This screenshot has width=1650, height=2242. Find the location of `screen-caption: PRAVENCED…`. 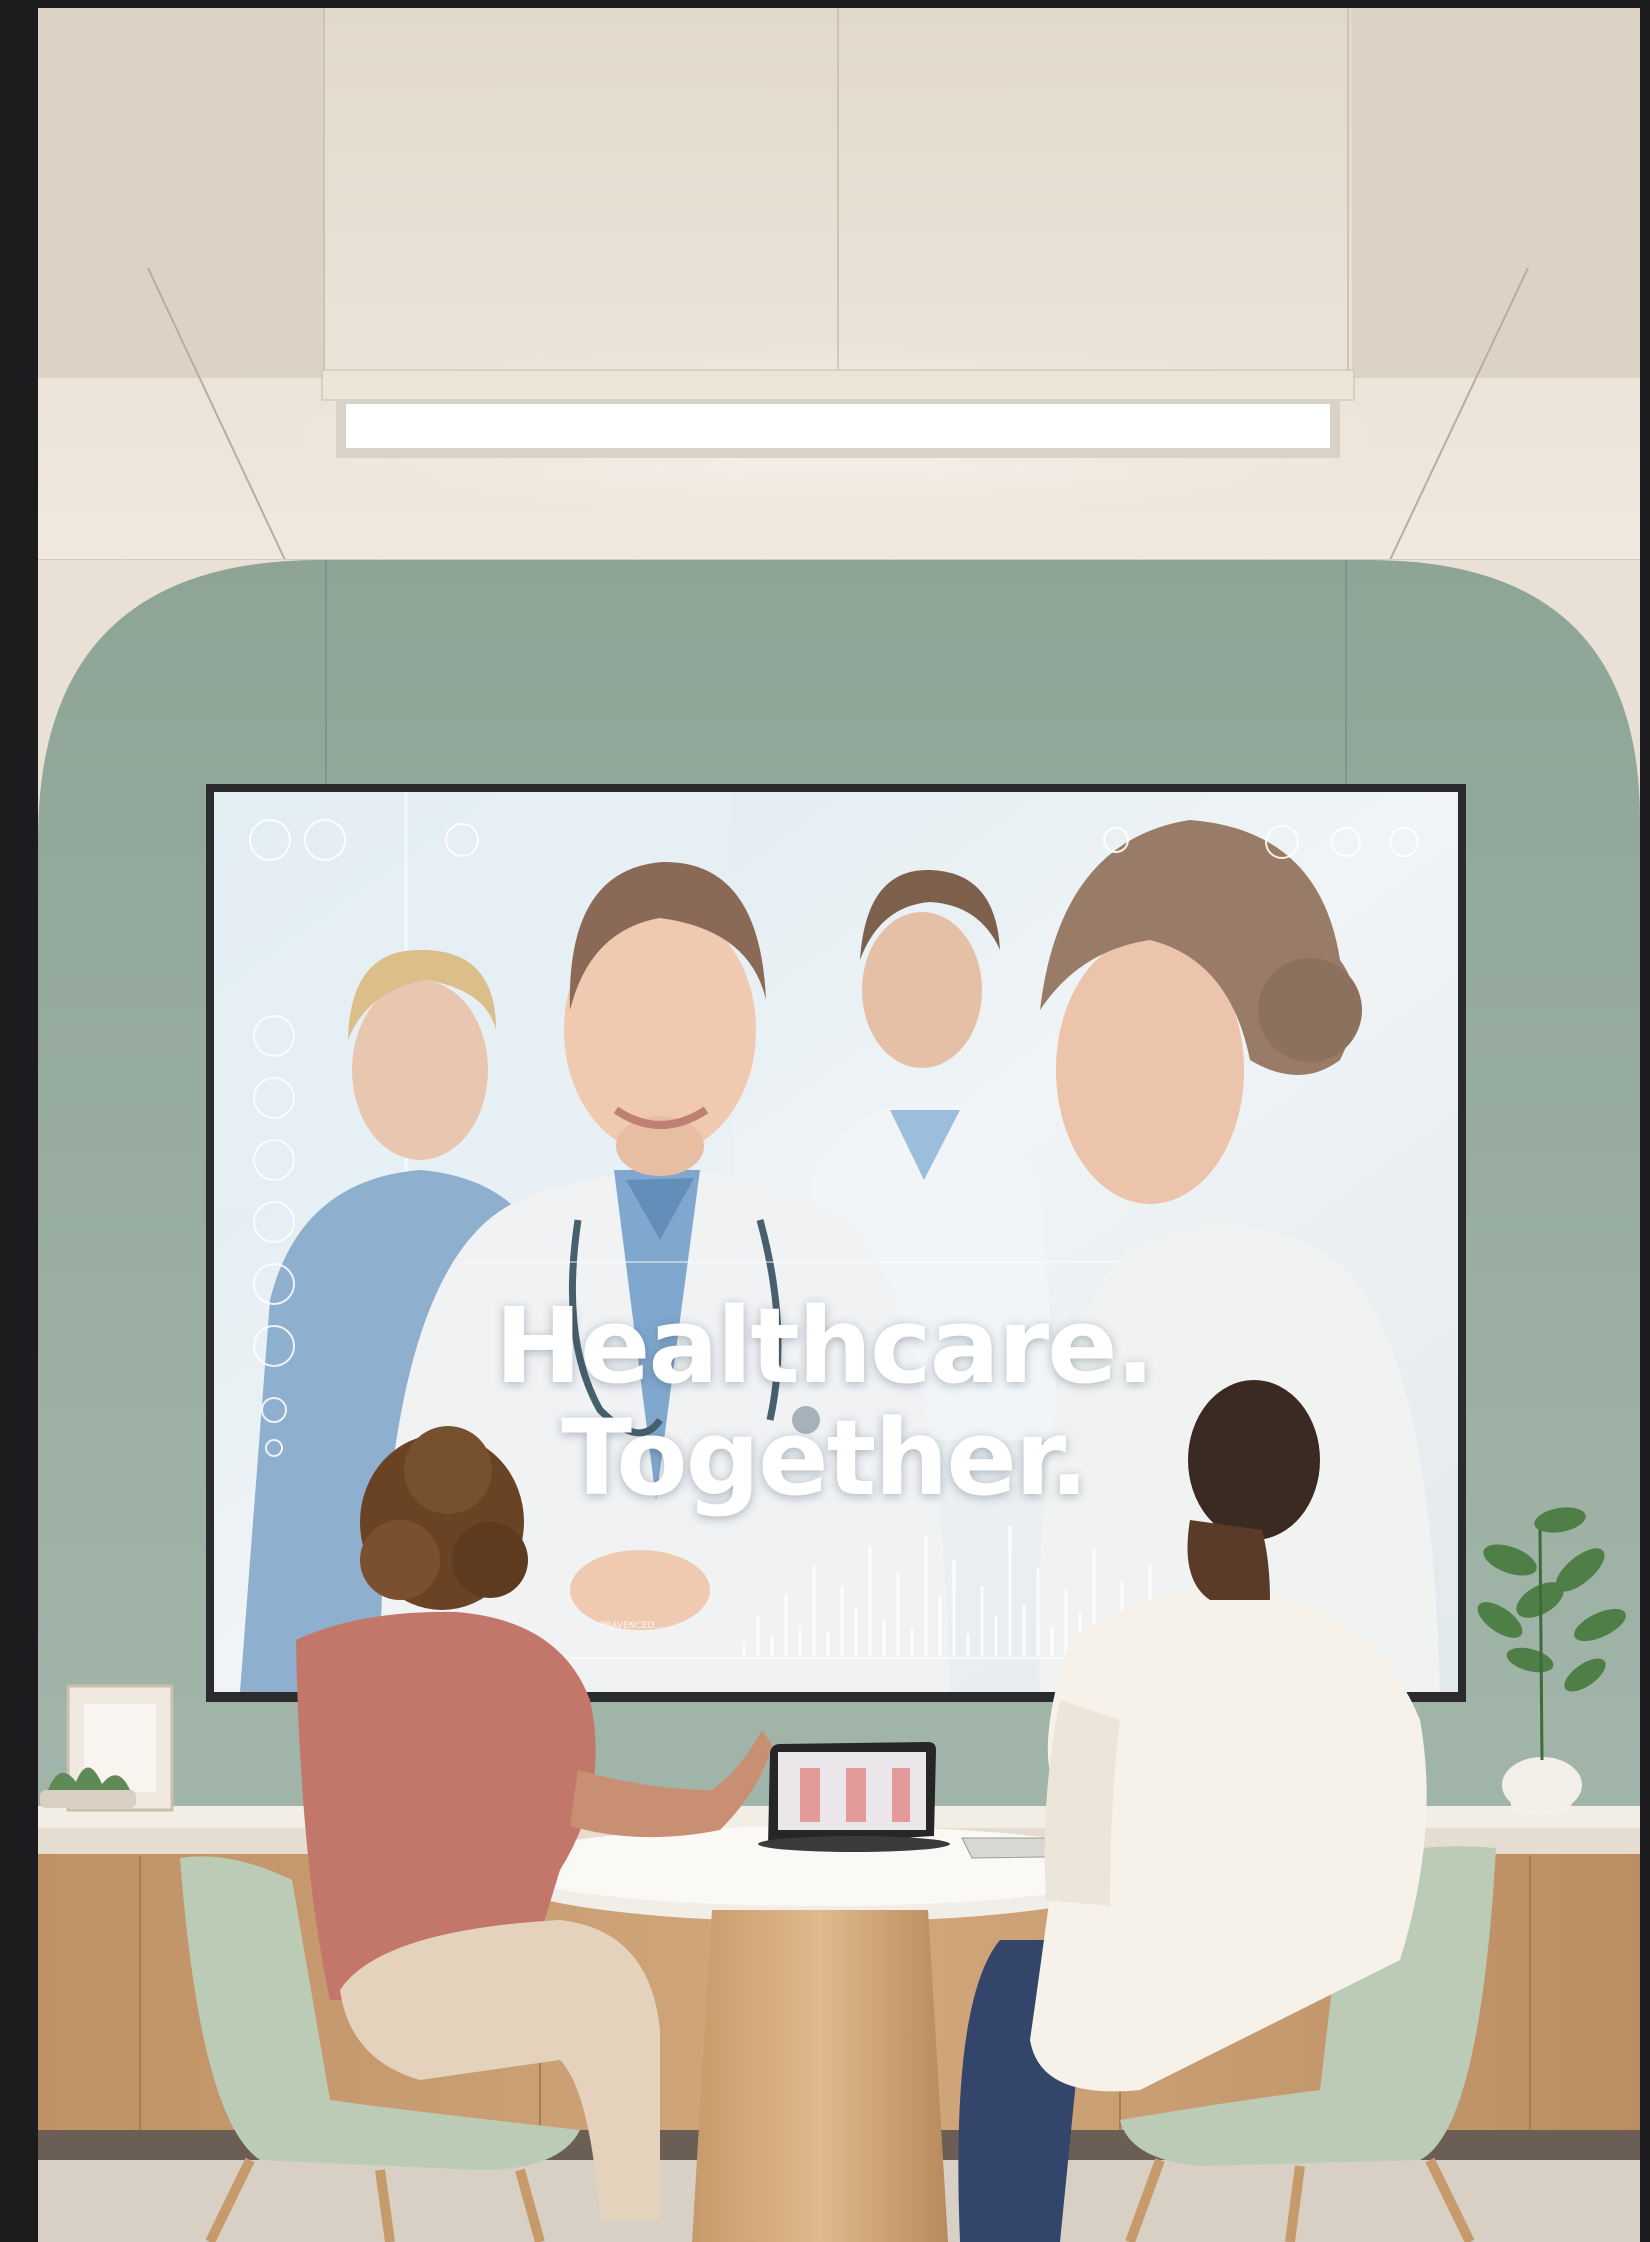

screen-caption: PRAVENCED… is located at coordinates (632, 1626).